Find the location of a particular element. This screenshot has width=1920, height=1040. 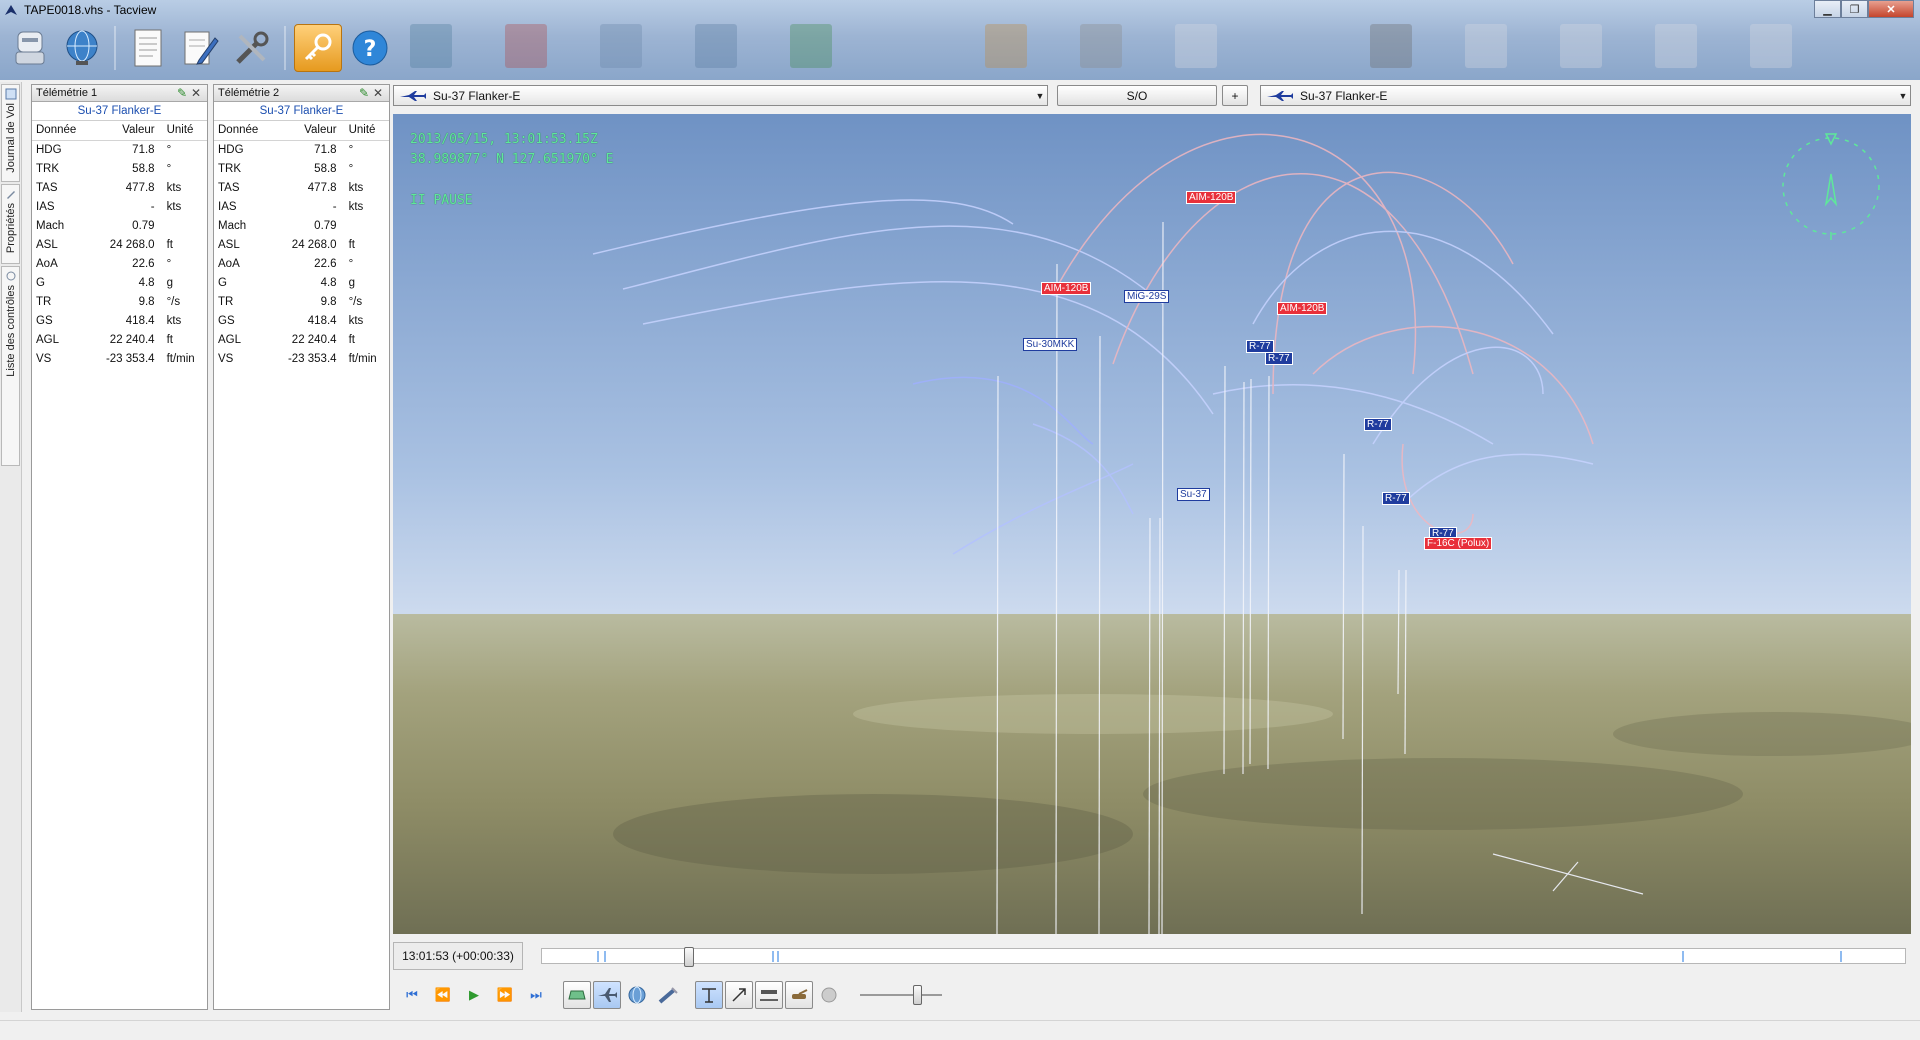

play-button: ▶ is located at coordinates (474, 995).